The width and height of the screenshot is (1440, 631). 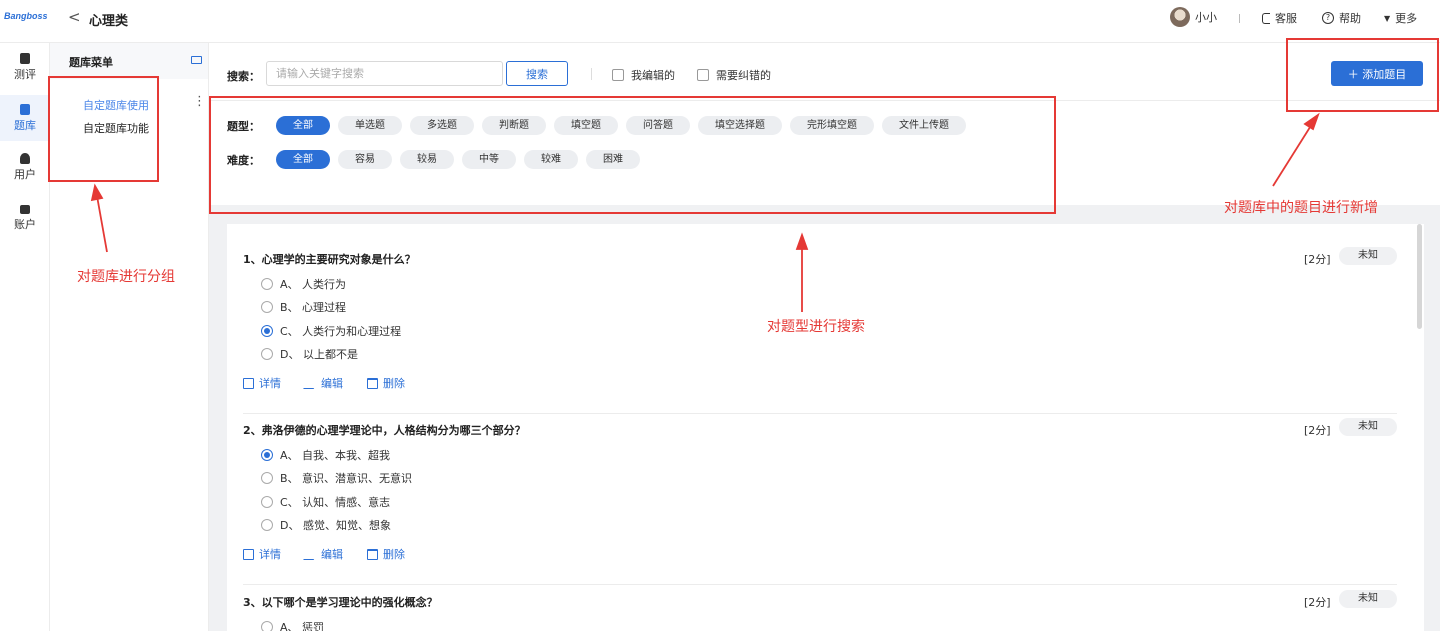 I want to click on arrow-group-line, so click(x=102, y=224).